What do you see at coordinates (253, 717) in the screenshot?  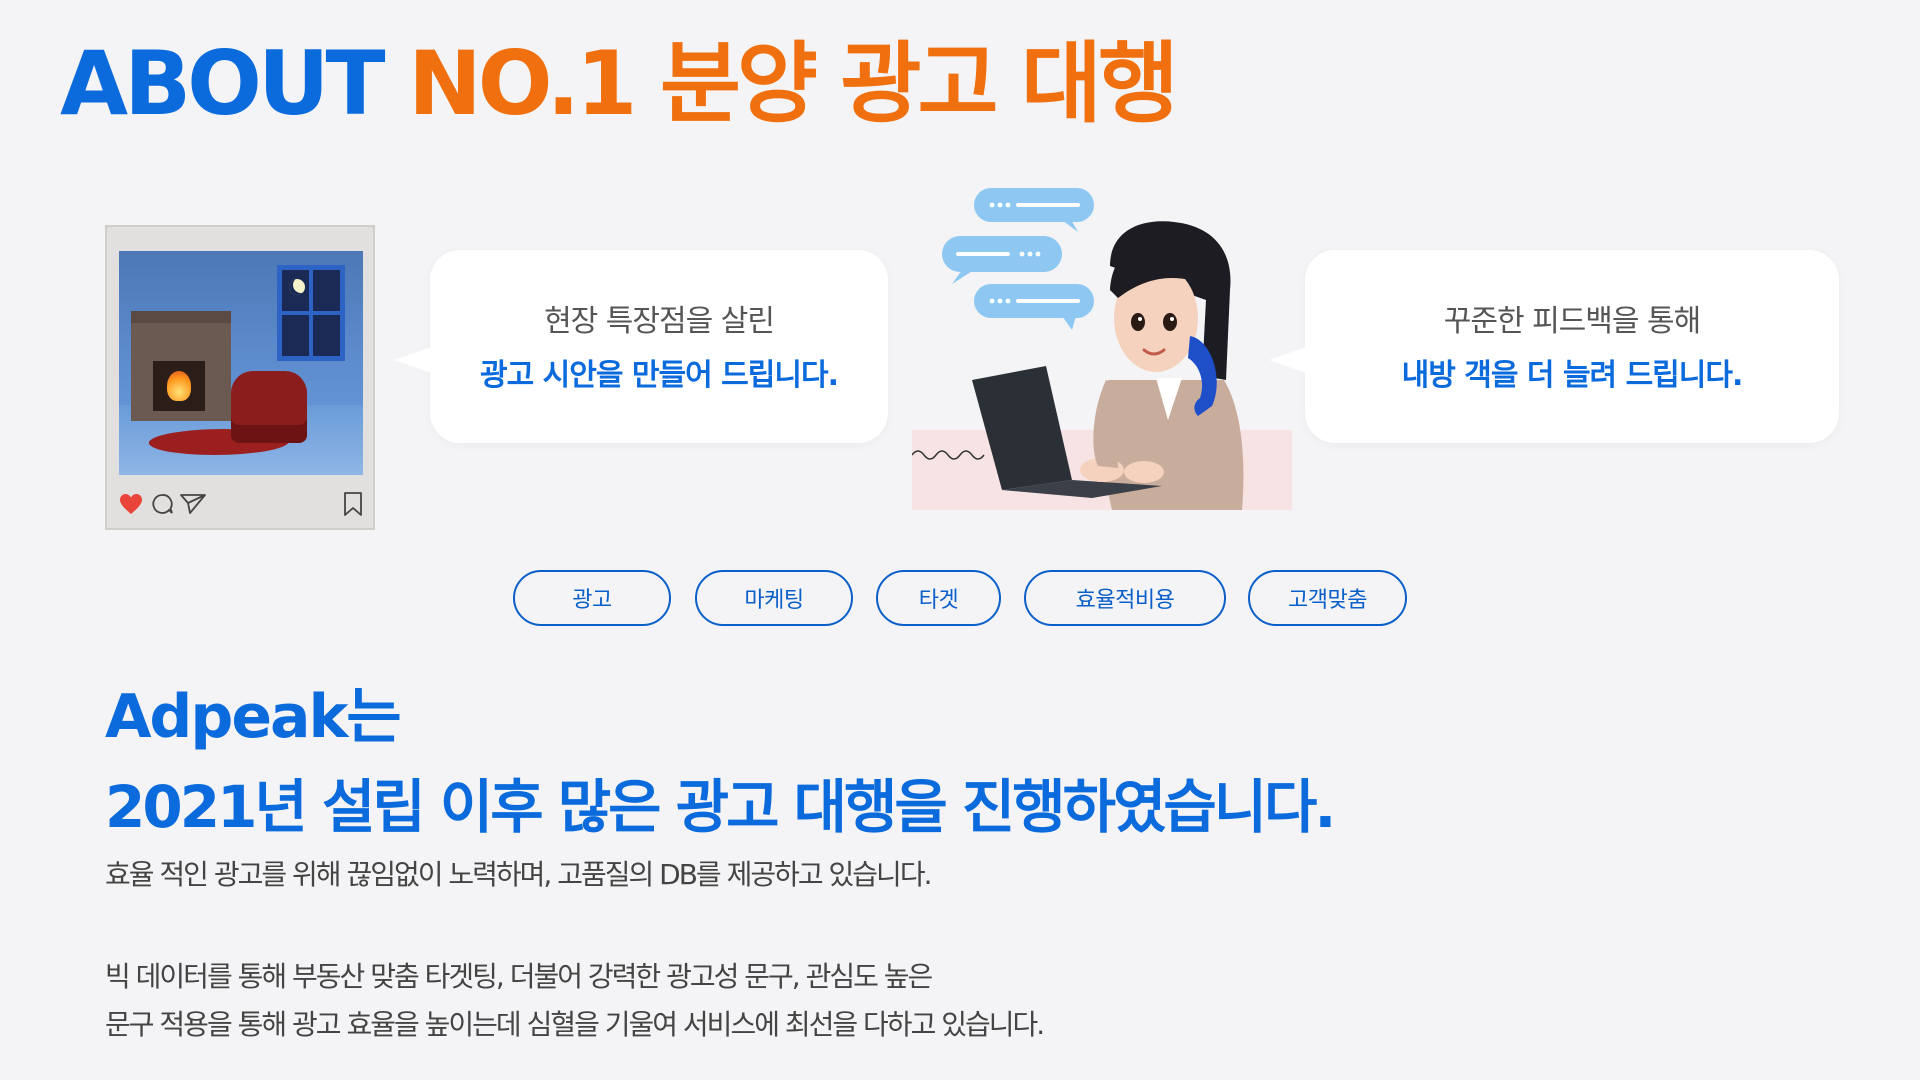 I see `company-name-heading: Adpeak는` at bounding box center [253, 717].